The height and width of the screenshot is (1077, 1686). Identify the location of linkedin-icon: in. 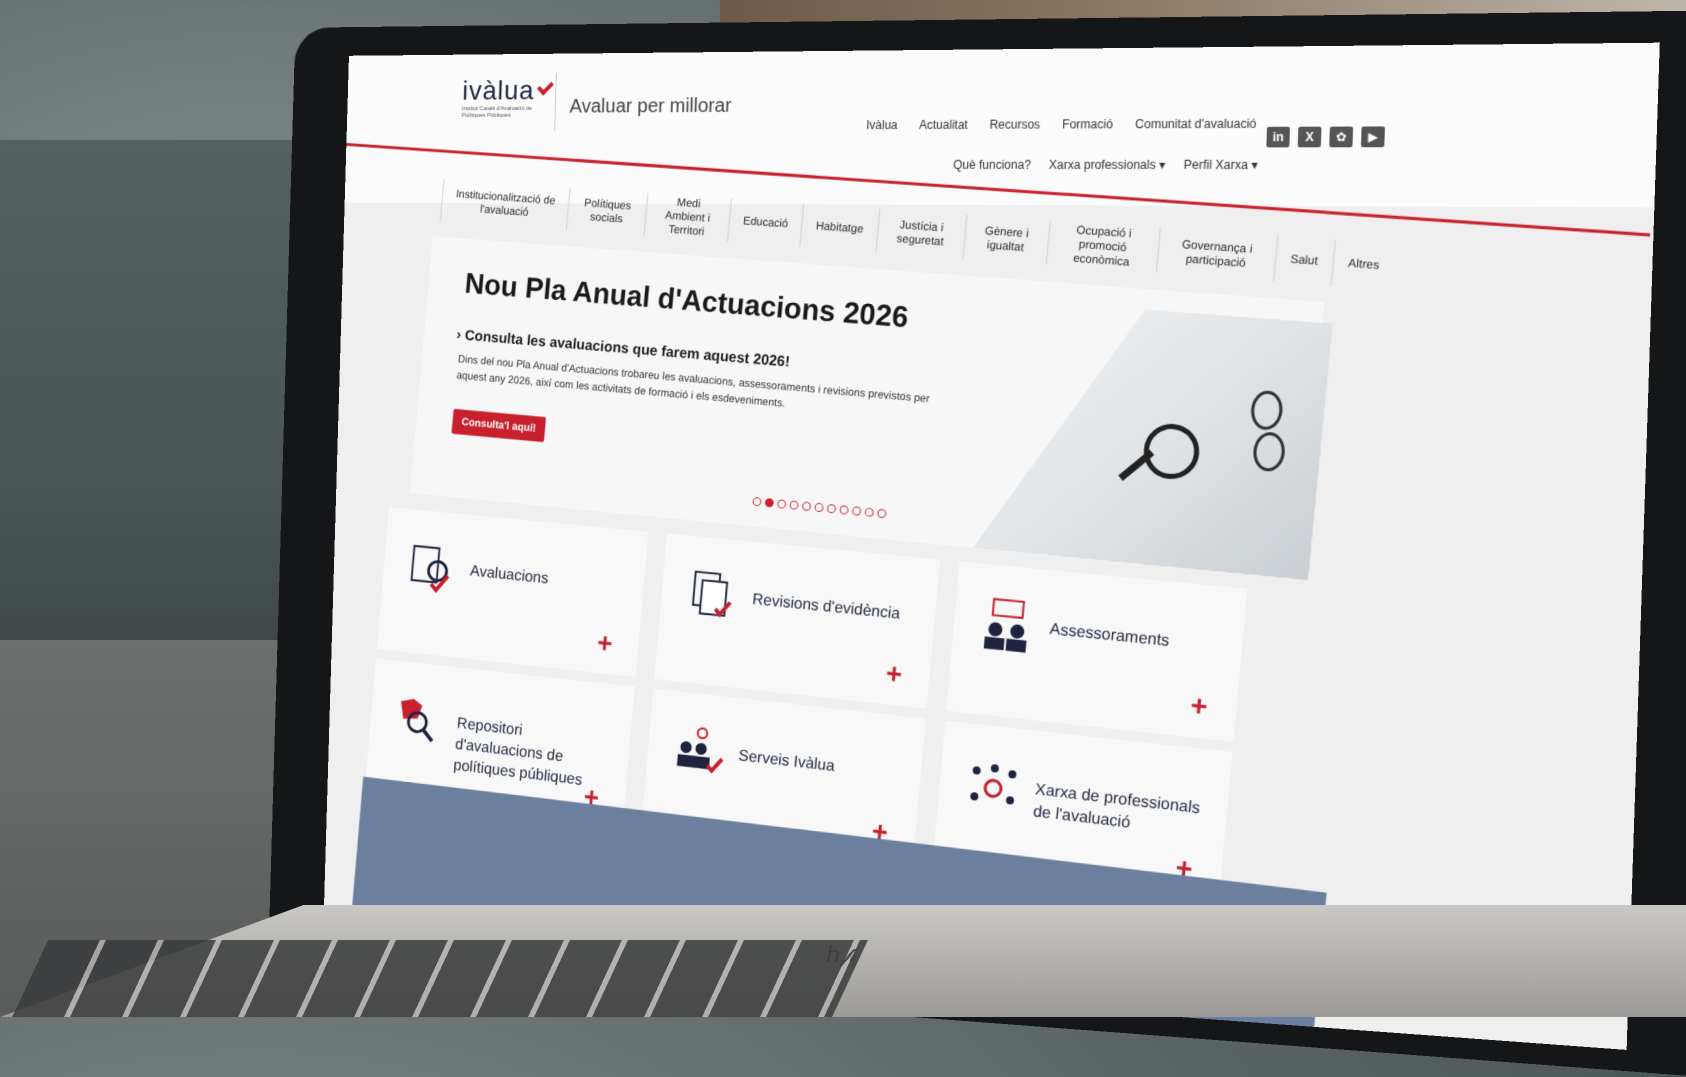
(1278, 137).